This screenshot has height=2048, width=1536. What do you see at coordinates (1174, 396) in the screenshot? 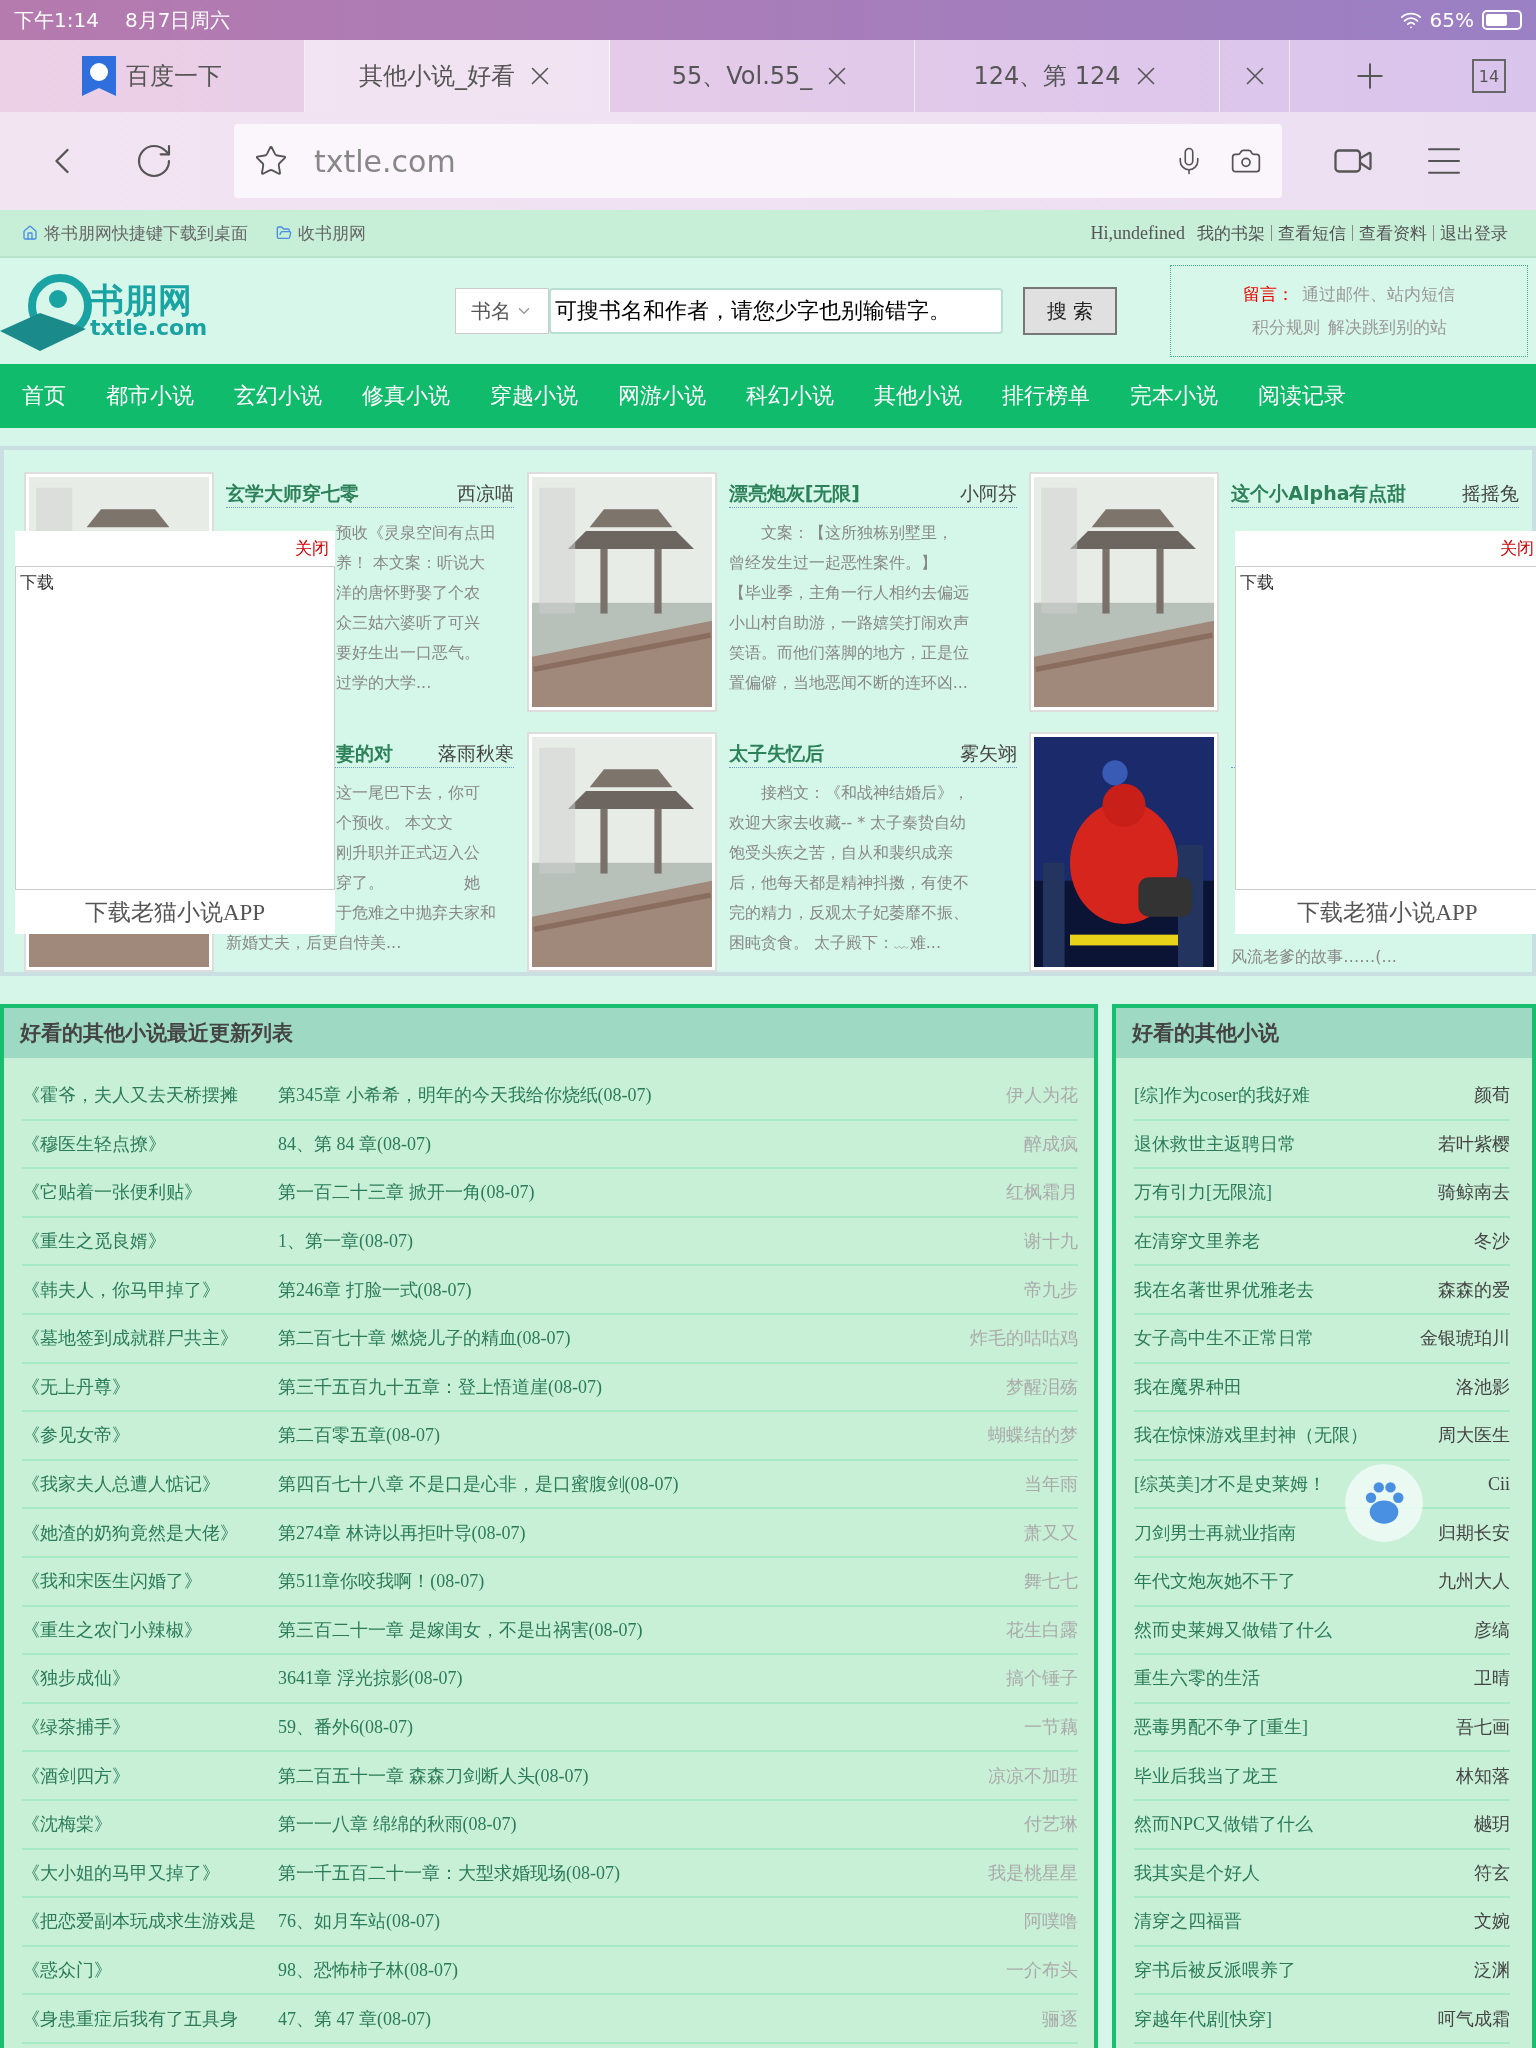
I see `nav-link: 完本小说` at bounding box center [1174, 396].